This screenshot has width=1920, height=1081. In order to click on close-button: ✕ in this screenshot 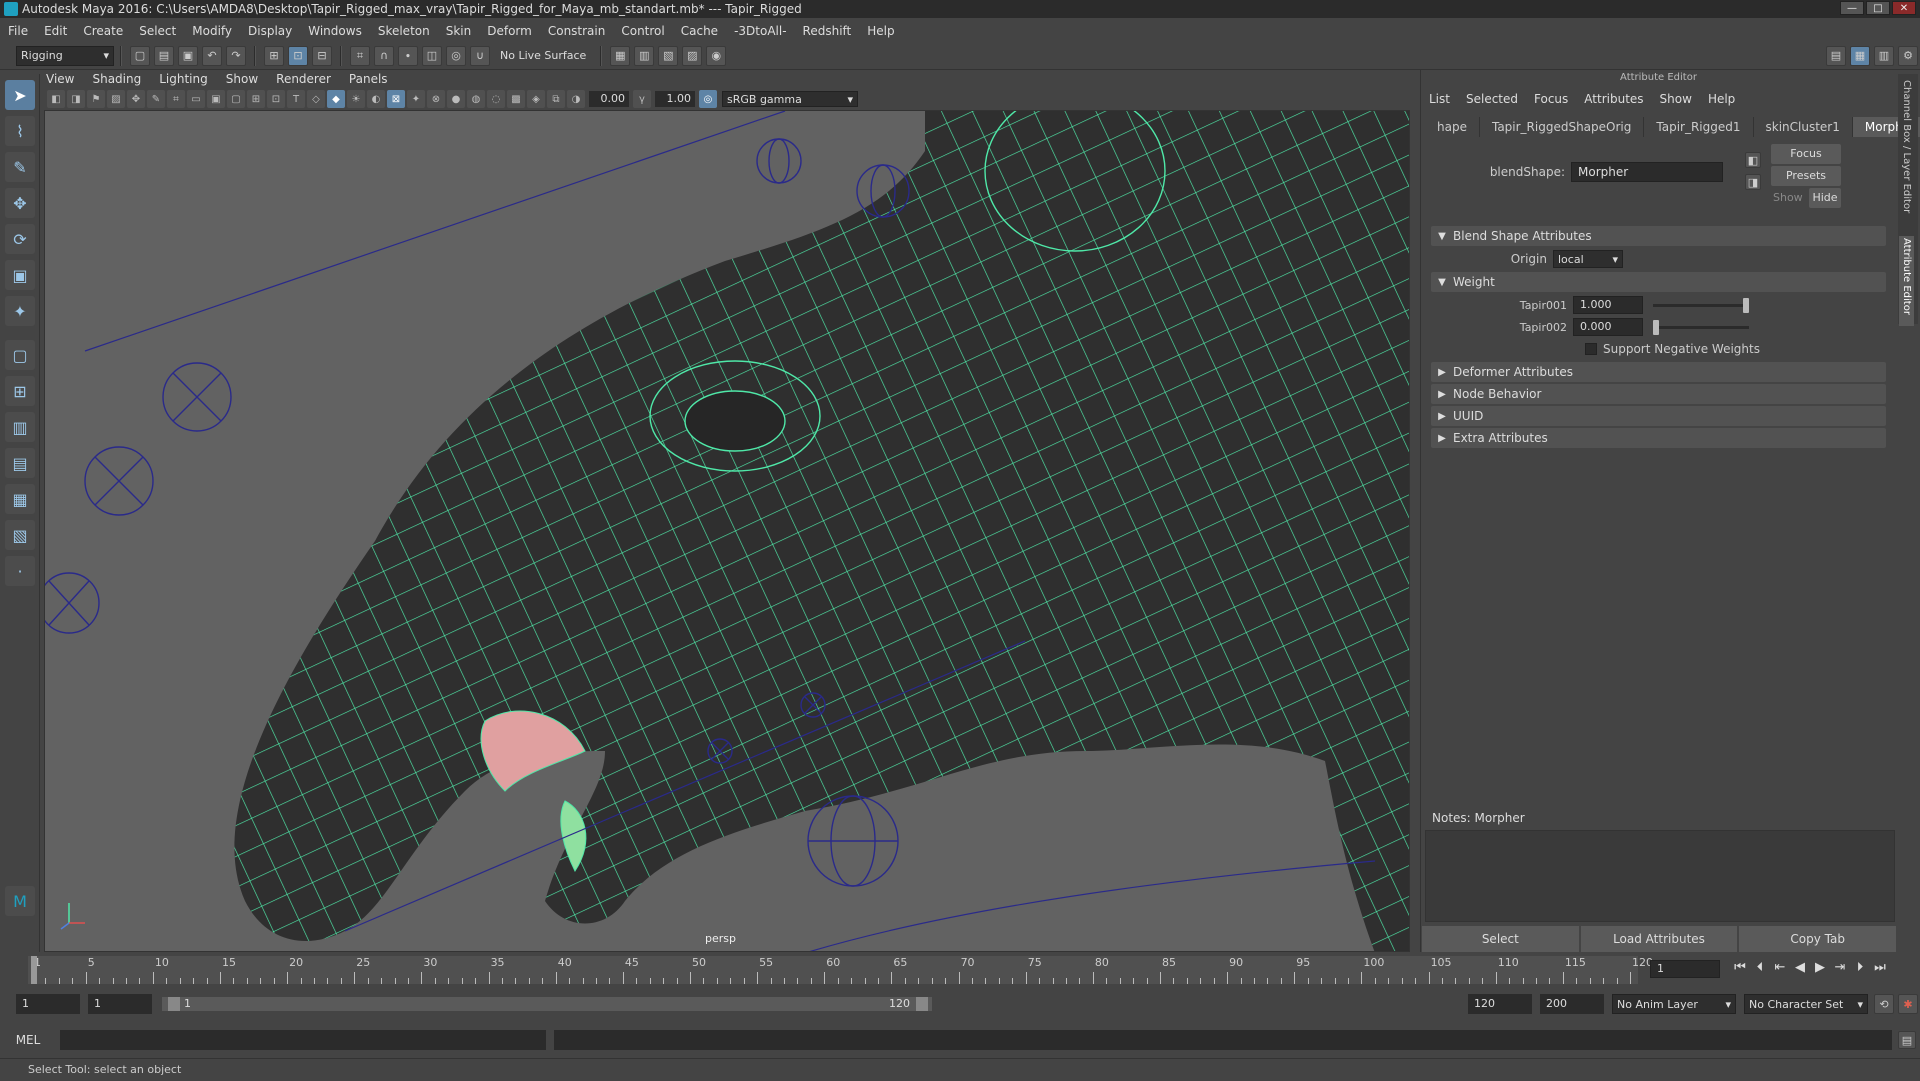, I will do `click(1904, 8)`.